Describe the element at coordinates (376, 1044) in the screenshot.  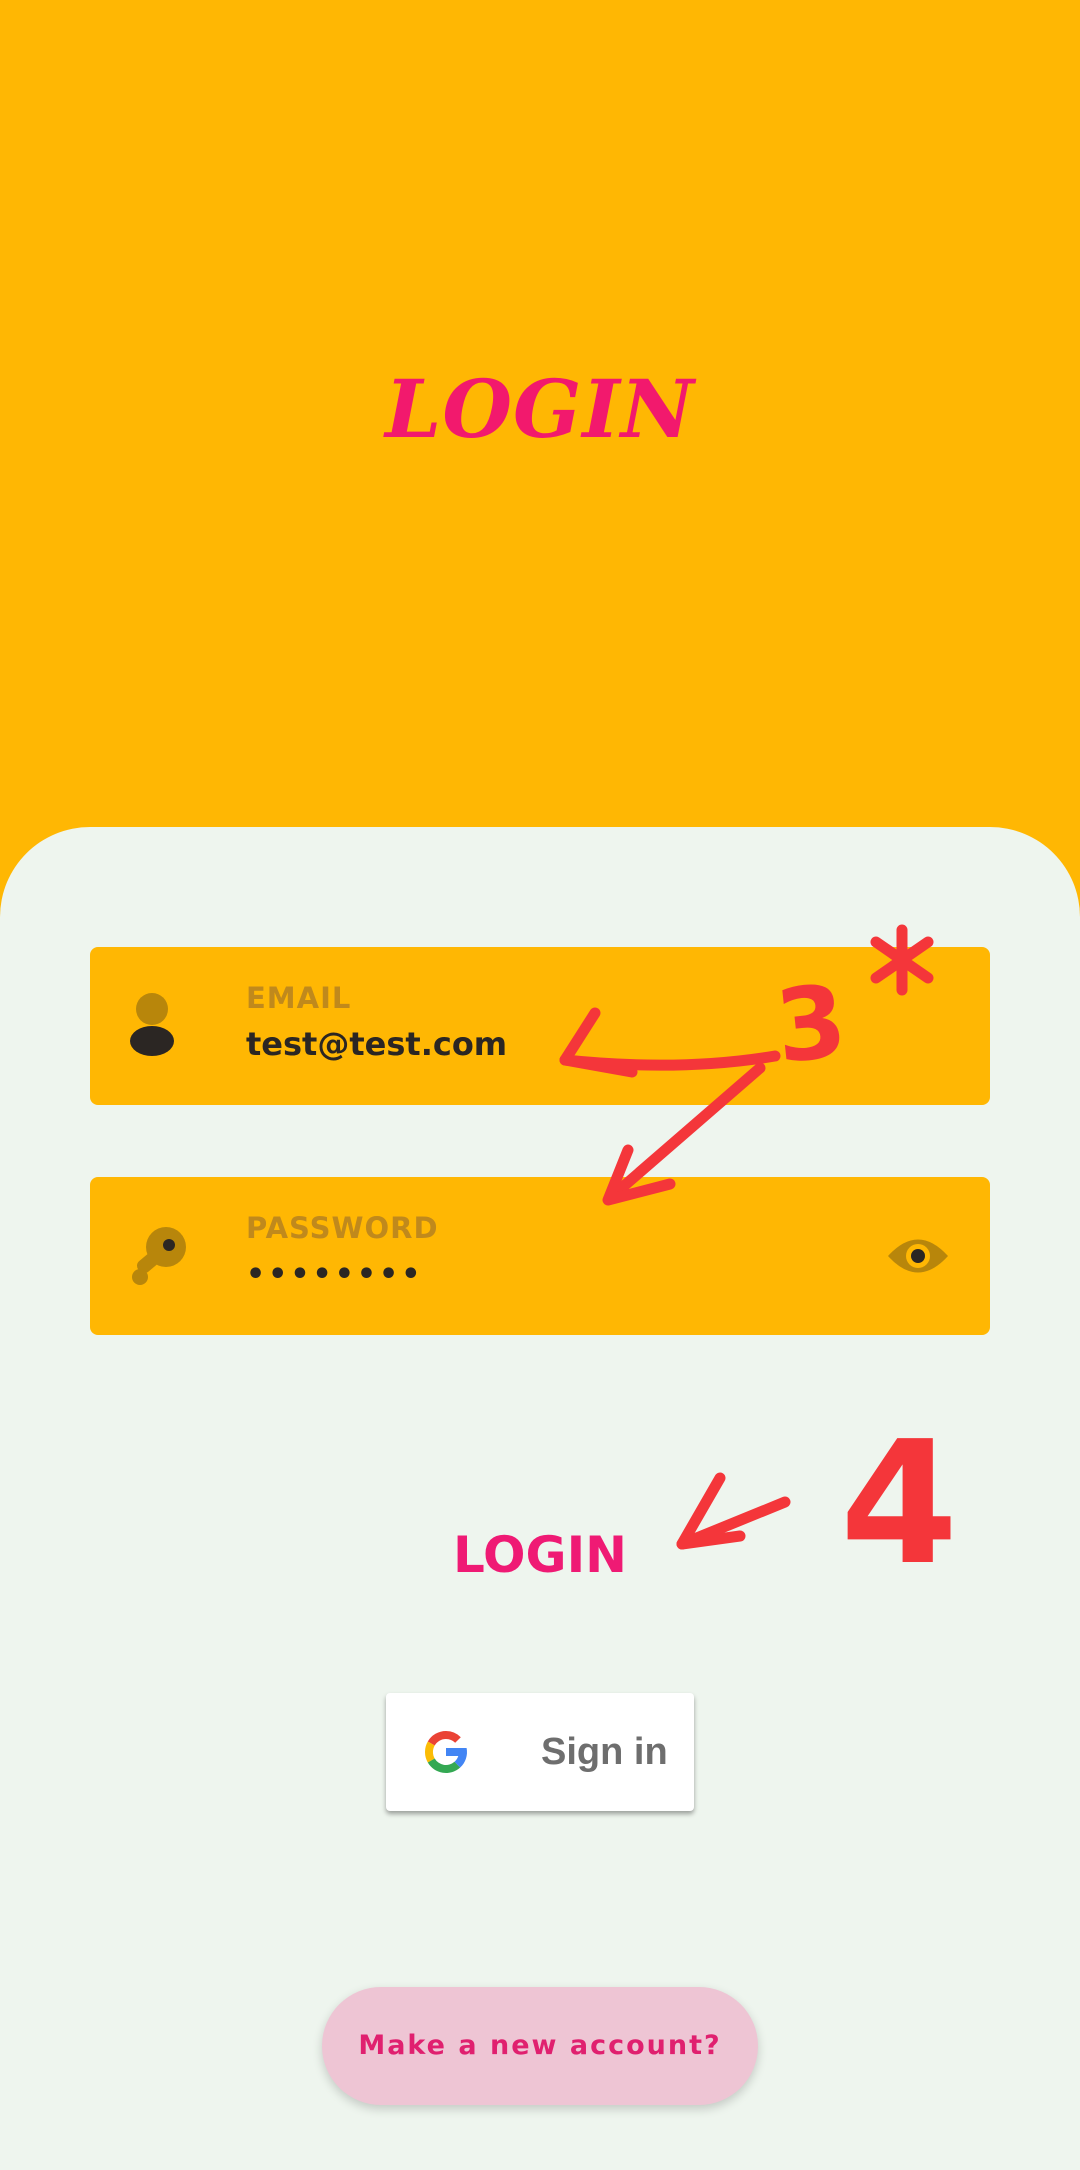
I see `email-value: test@test.com` at that location.